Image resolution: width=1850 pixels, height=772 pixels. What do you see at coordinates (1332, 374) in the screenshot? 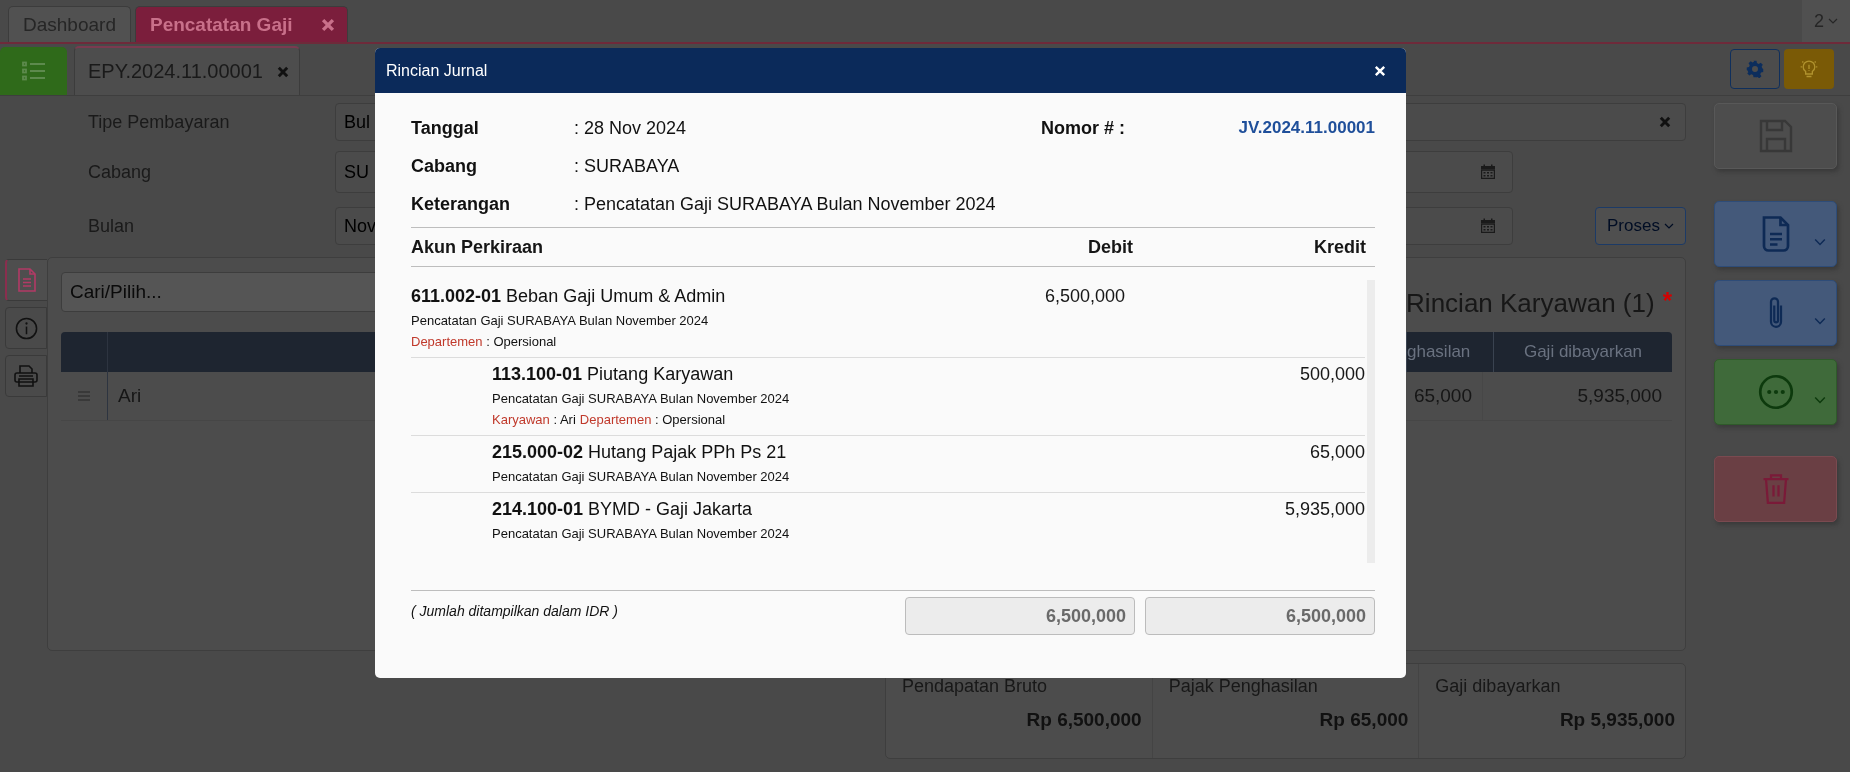
I see `credit-amount: 500,000` at bounding box center [1332, 374].